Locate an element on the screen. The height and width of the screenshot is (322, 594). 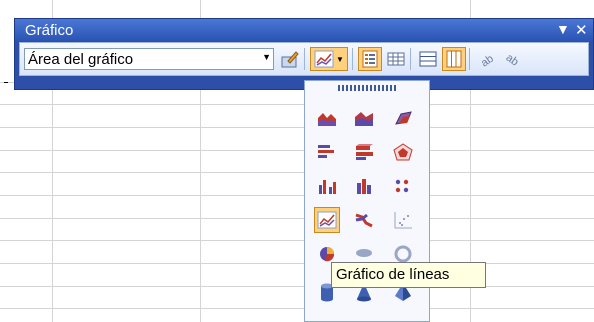
scatter-chart-icon is located at coordinates (402, 186).